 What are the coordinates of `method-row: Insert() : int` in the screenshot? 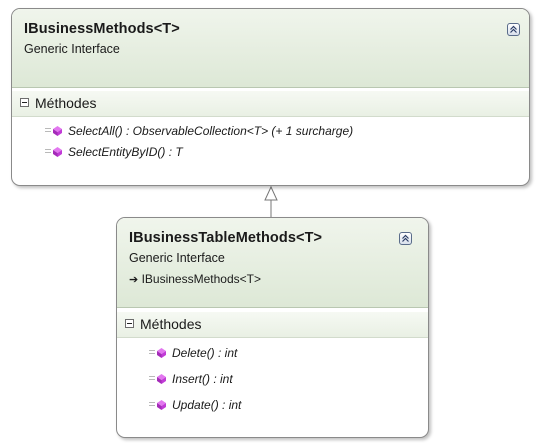 It's located at (272, 382).